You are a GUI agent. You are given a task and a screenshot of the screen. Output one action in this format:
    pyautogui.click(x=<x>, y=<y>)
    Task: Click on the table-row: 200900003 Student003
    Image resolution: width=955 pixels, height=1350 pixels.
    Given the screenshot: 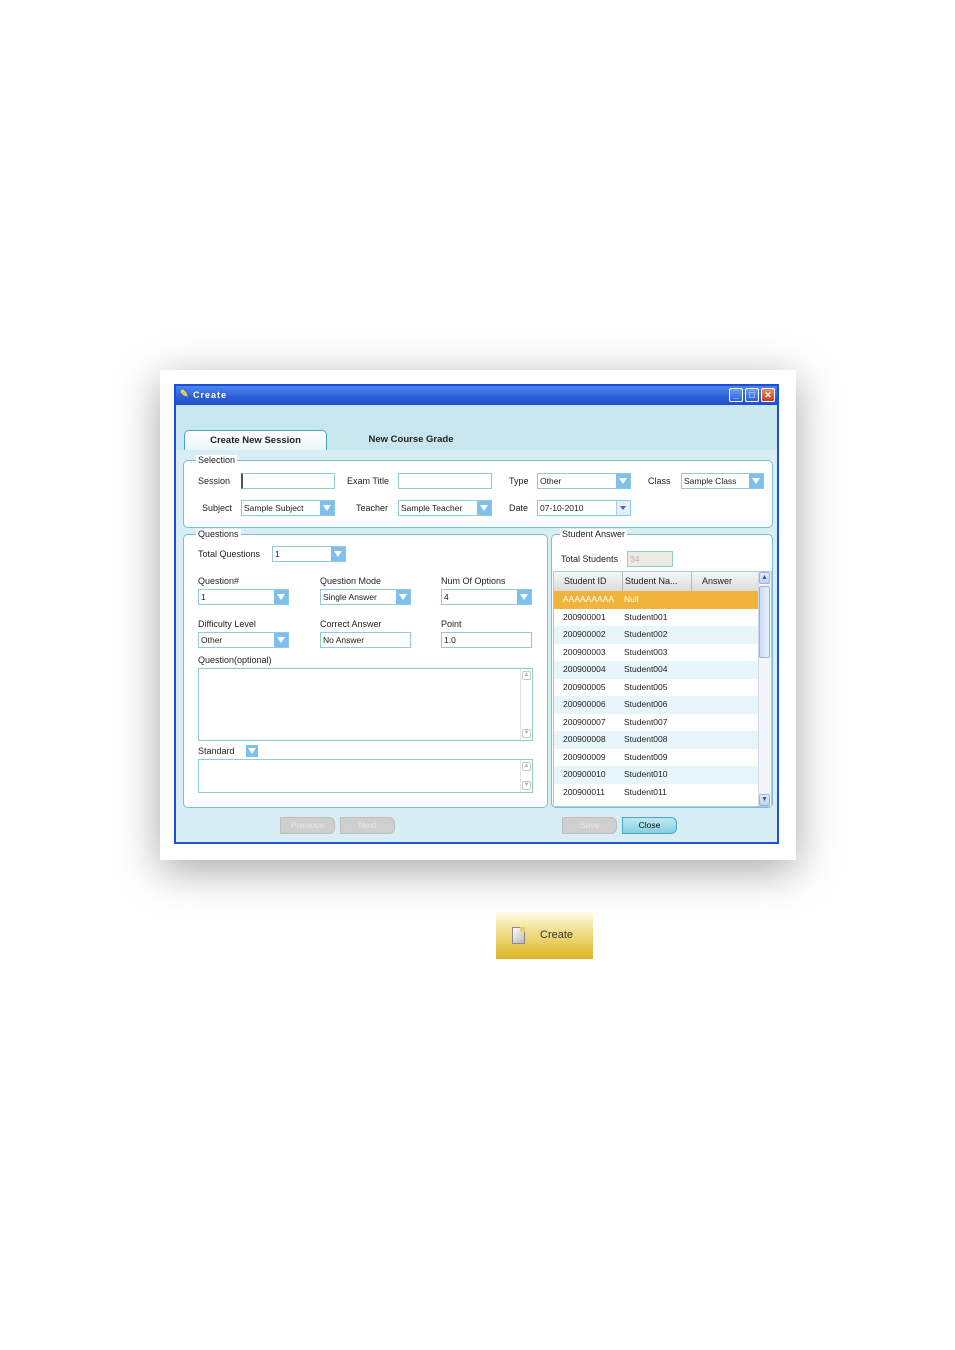 What is the action you would take?
    pyautogui.click(x=657, y=652)
    